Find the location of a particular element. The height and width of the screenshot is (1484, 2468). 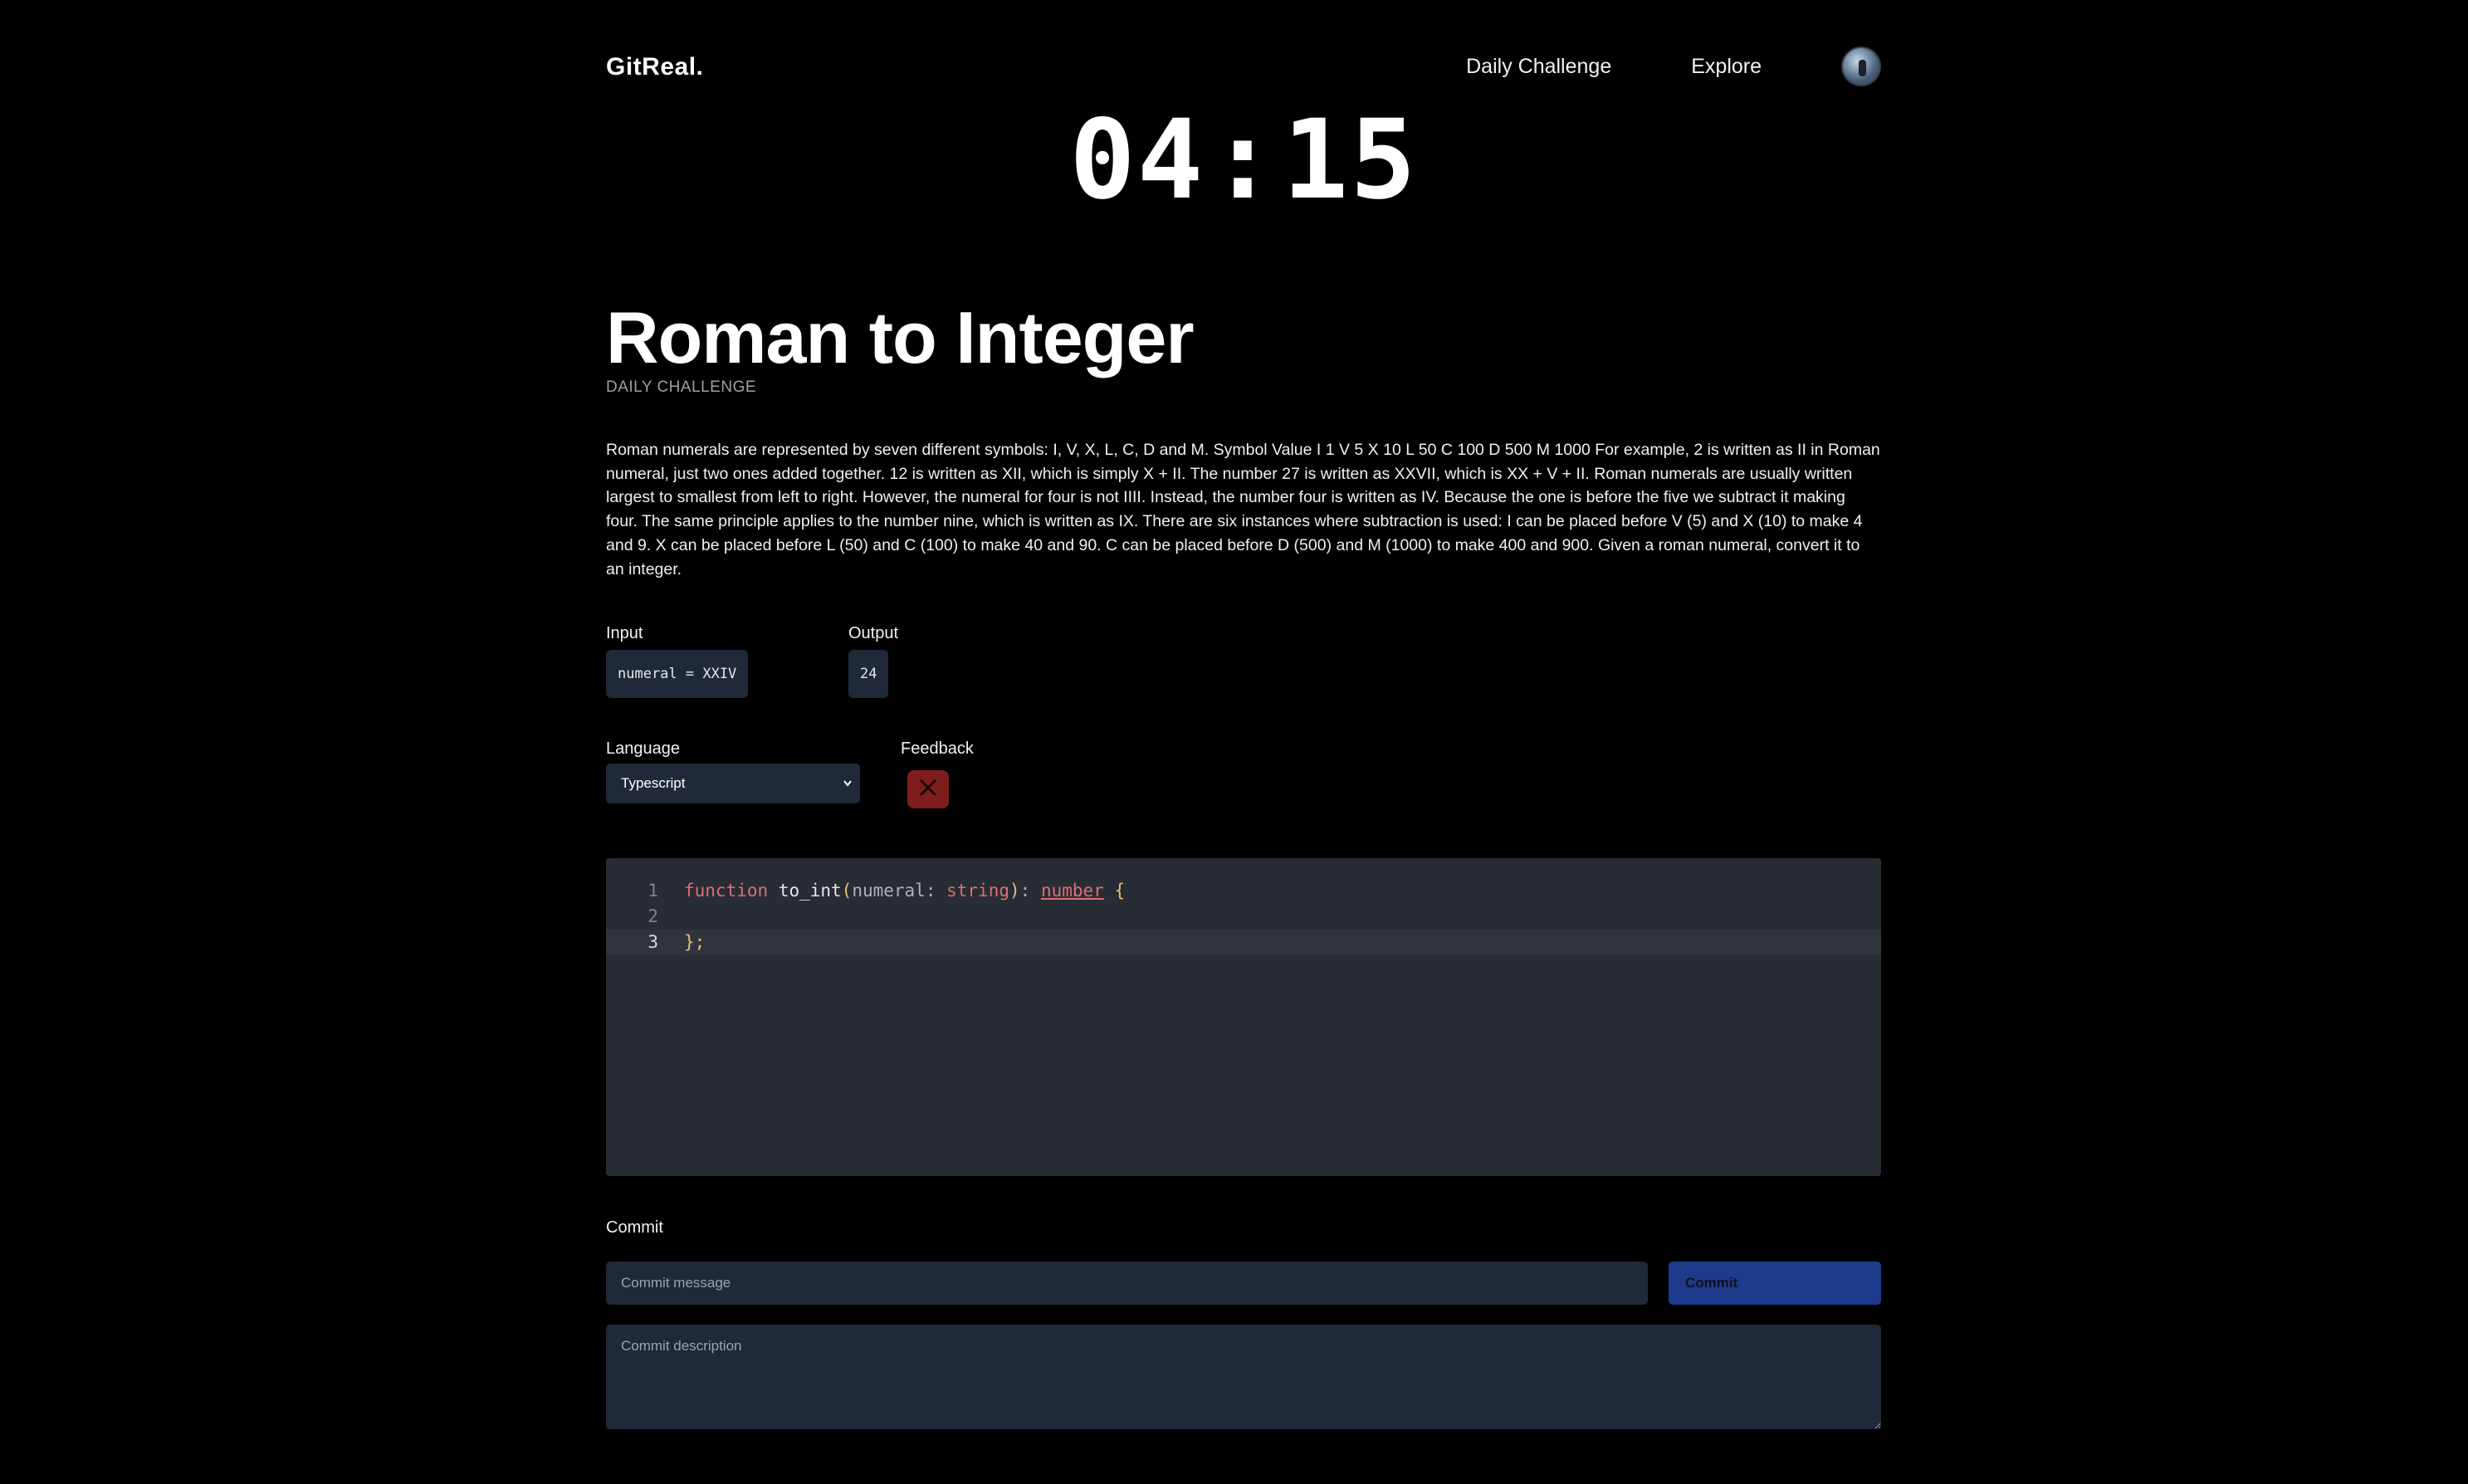

countdown-timer: 04:15 is located at coordinates (1243, 160).